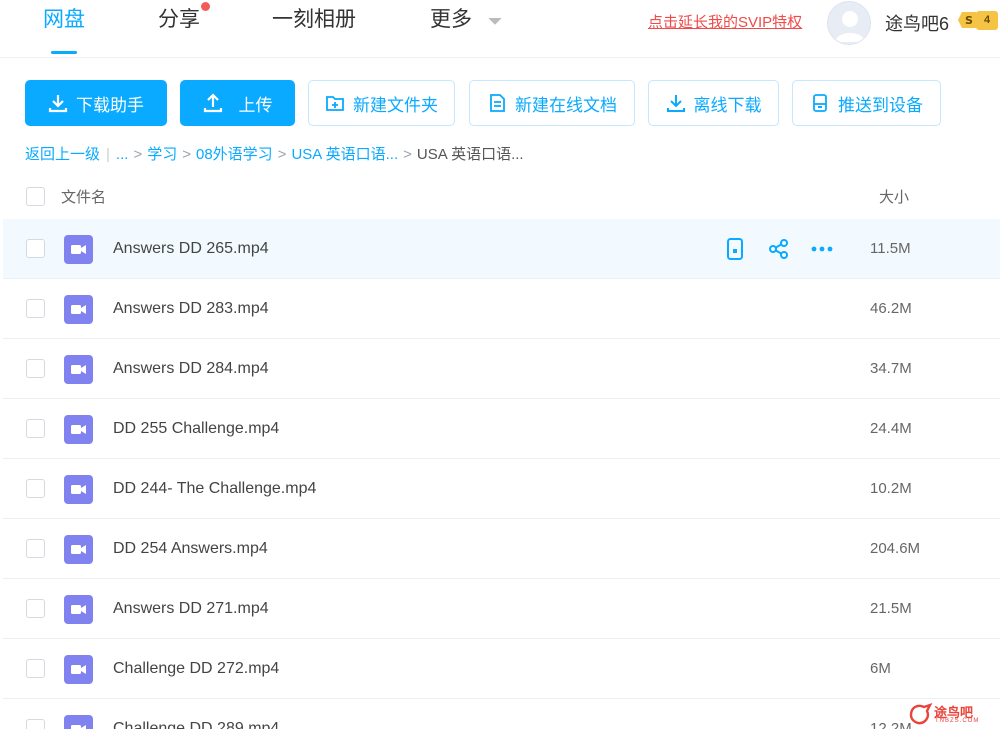 This screenshot has width=1000, height=730. I want to click on more-options-icon, so click(822, 249).